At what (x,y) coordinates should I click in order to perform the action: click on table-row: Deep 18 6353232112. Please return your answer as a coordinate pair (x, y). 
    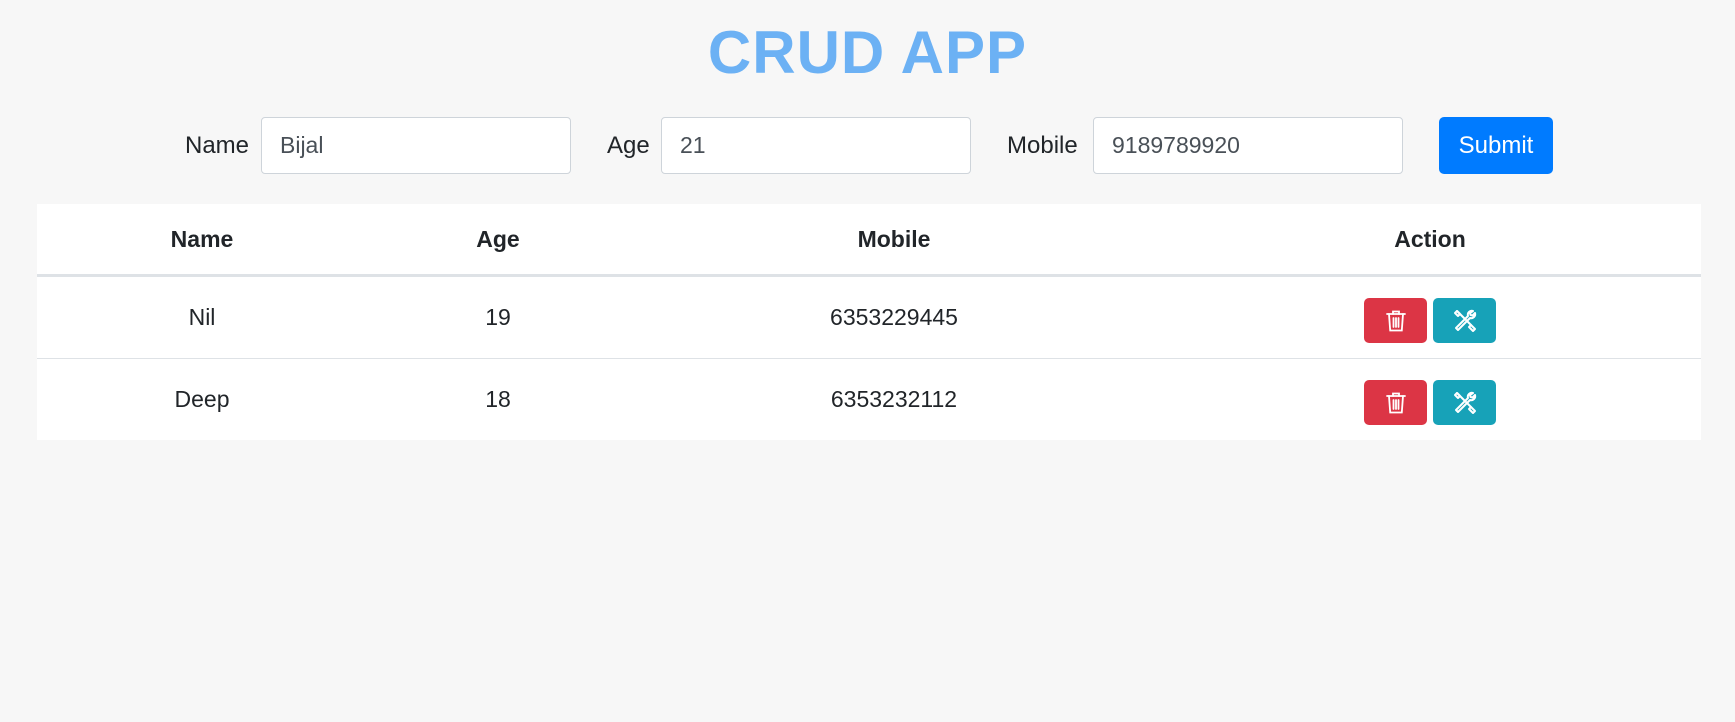
    Looking at the image, I should click on (869, 399).